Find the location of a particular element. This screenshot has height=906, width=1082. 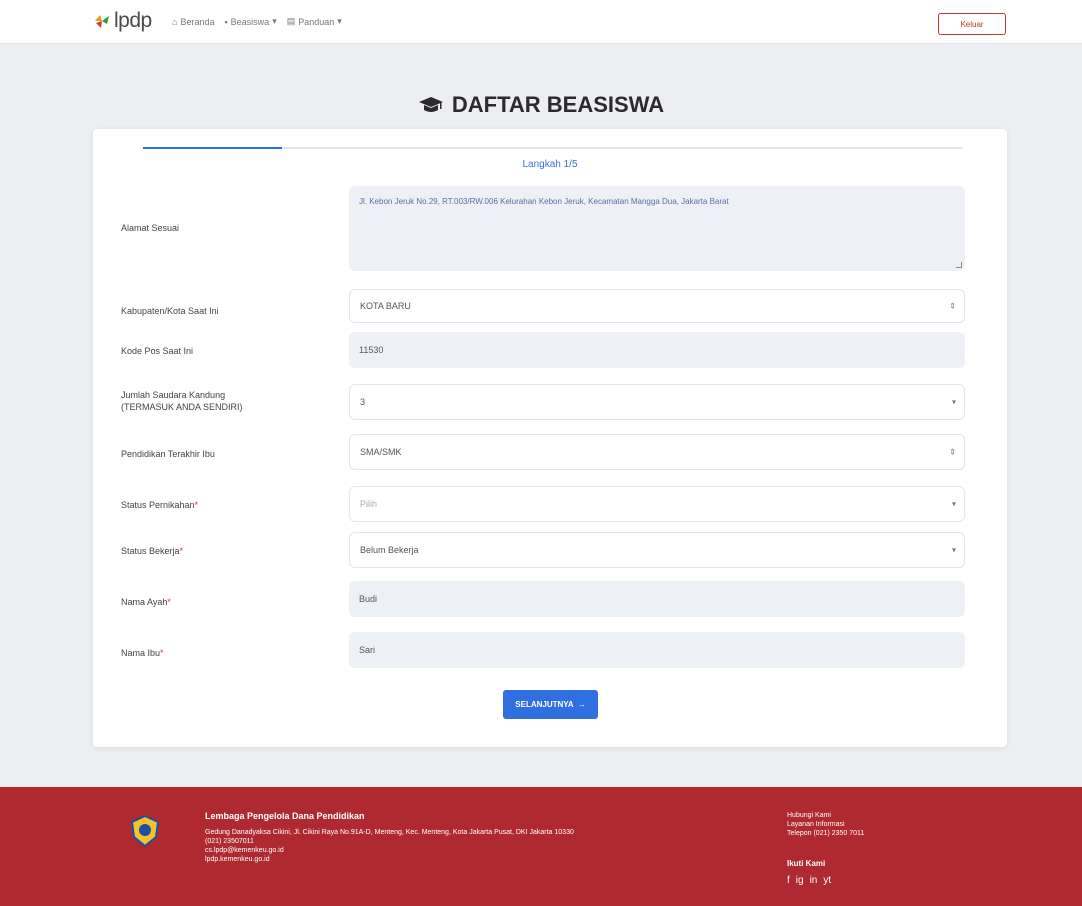

kemenkeu-seal-icon is located at coordinates (145, 831).